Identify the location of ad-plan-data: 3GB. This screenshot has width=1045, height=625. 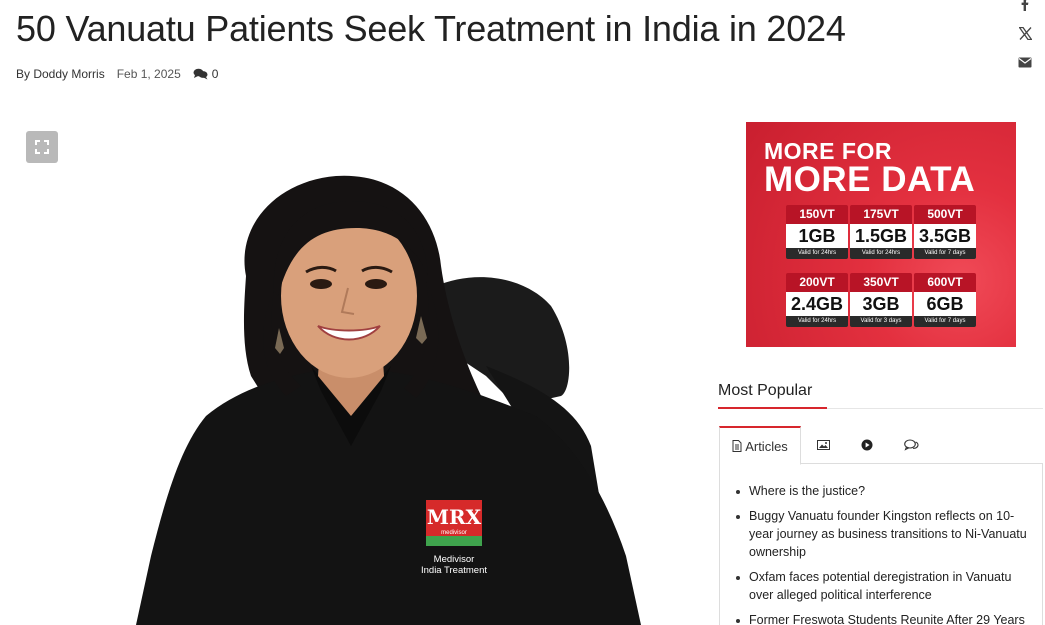
(881, 304).